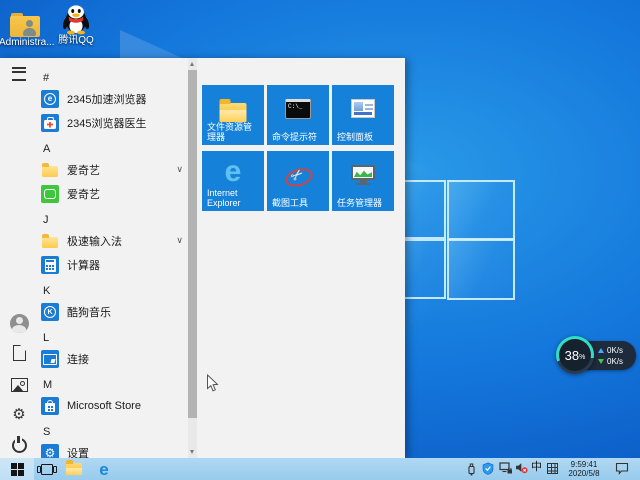 The width and height of the screenshot is (640, 480). I want to click on hamburger-icon, so click(19, 74).